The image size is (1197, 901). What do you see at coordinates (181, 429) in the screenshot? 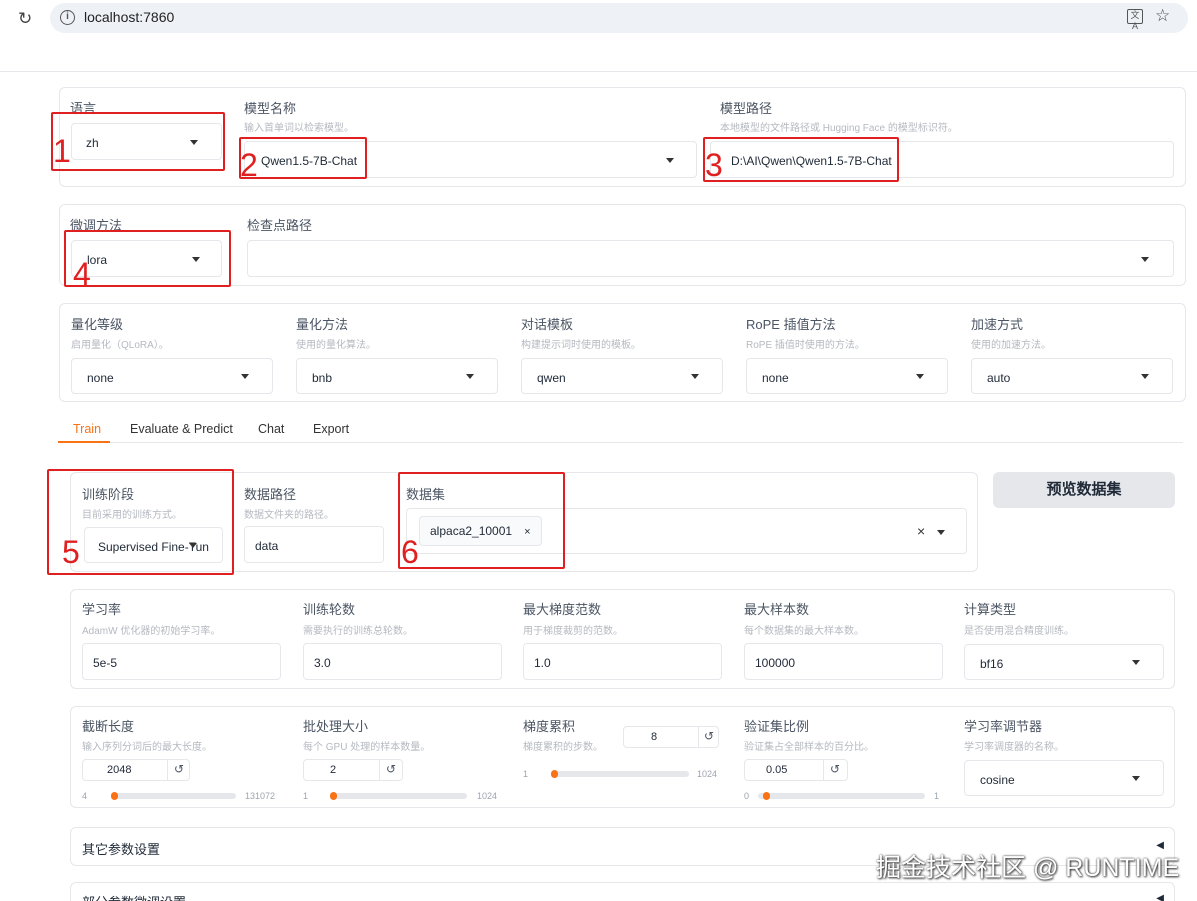
I see `tab-evaluate-predict: Evaluate & Predict` at bounding box center [181, 429].